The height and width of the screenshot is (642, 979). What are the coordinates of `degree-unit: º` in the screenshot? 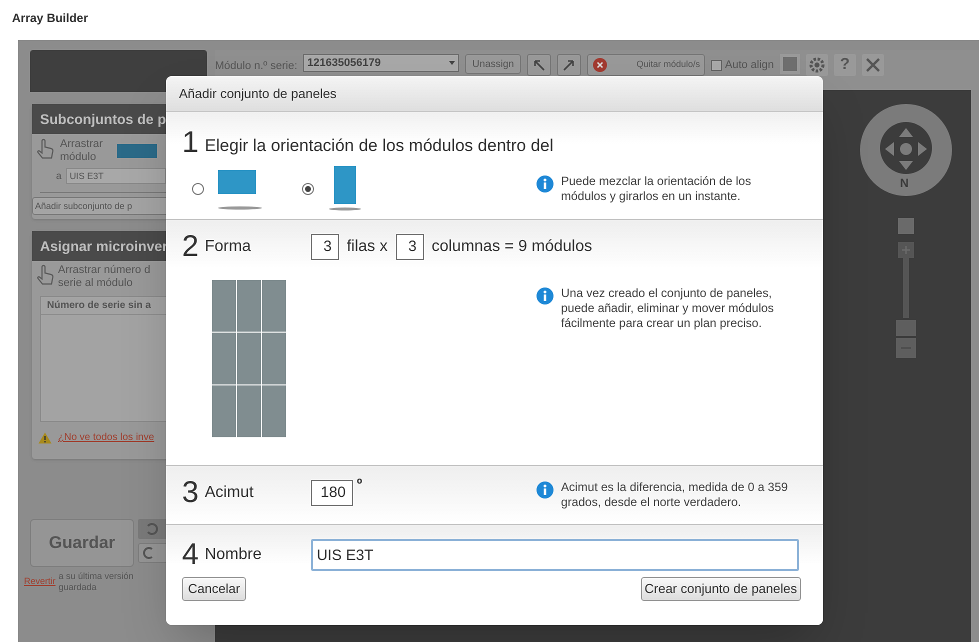 It's located at (359, 485).